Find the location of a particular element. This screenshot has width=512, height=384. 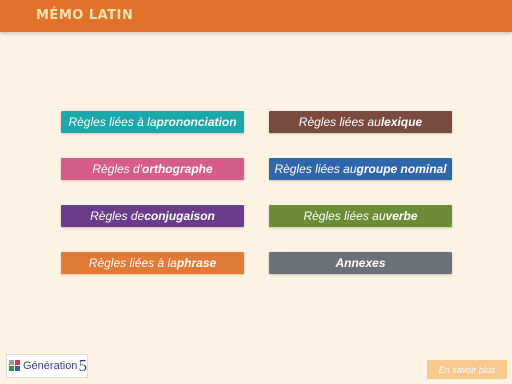

button-label-prefix: Règles d' is located at coordinates (117, 169).